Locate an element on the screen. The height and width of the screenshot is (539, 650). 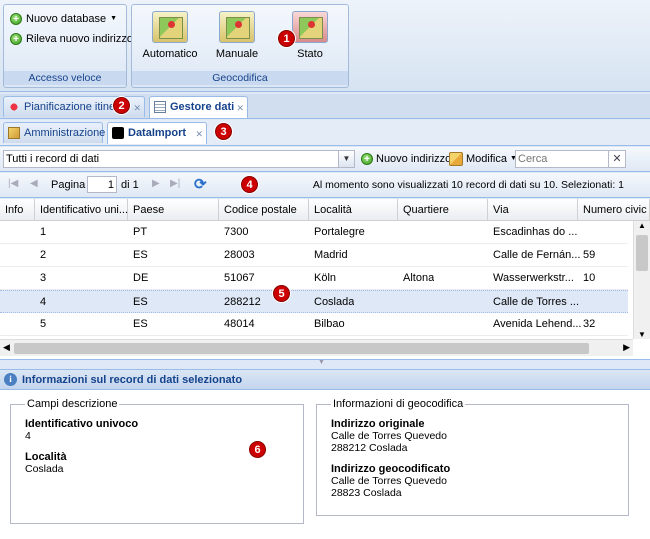
record-filter-select: Tutti i record di dati ▼ is located at coordinates (179, 159).